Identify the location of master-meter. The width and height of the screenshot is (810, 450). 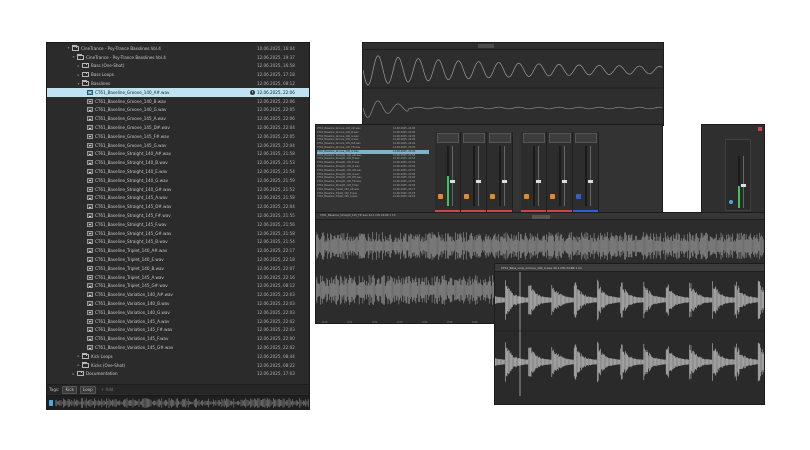
(739, 197).